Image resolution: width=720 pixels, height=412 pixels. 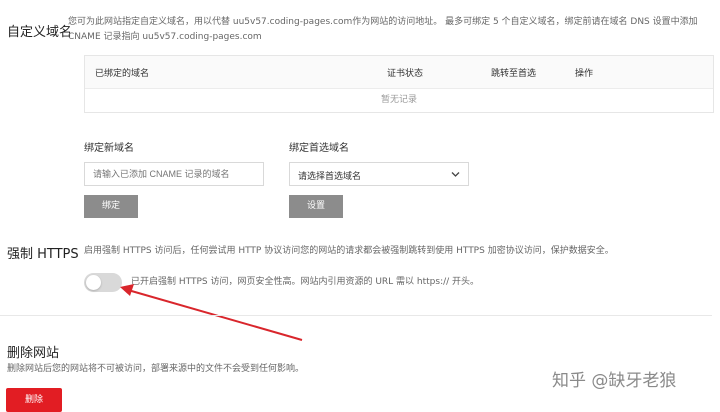 I want to click on watermark-text: 知乎 @缺牙老狼, so click(x=614, y=381).